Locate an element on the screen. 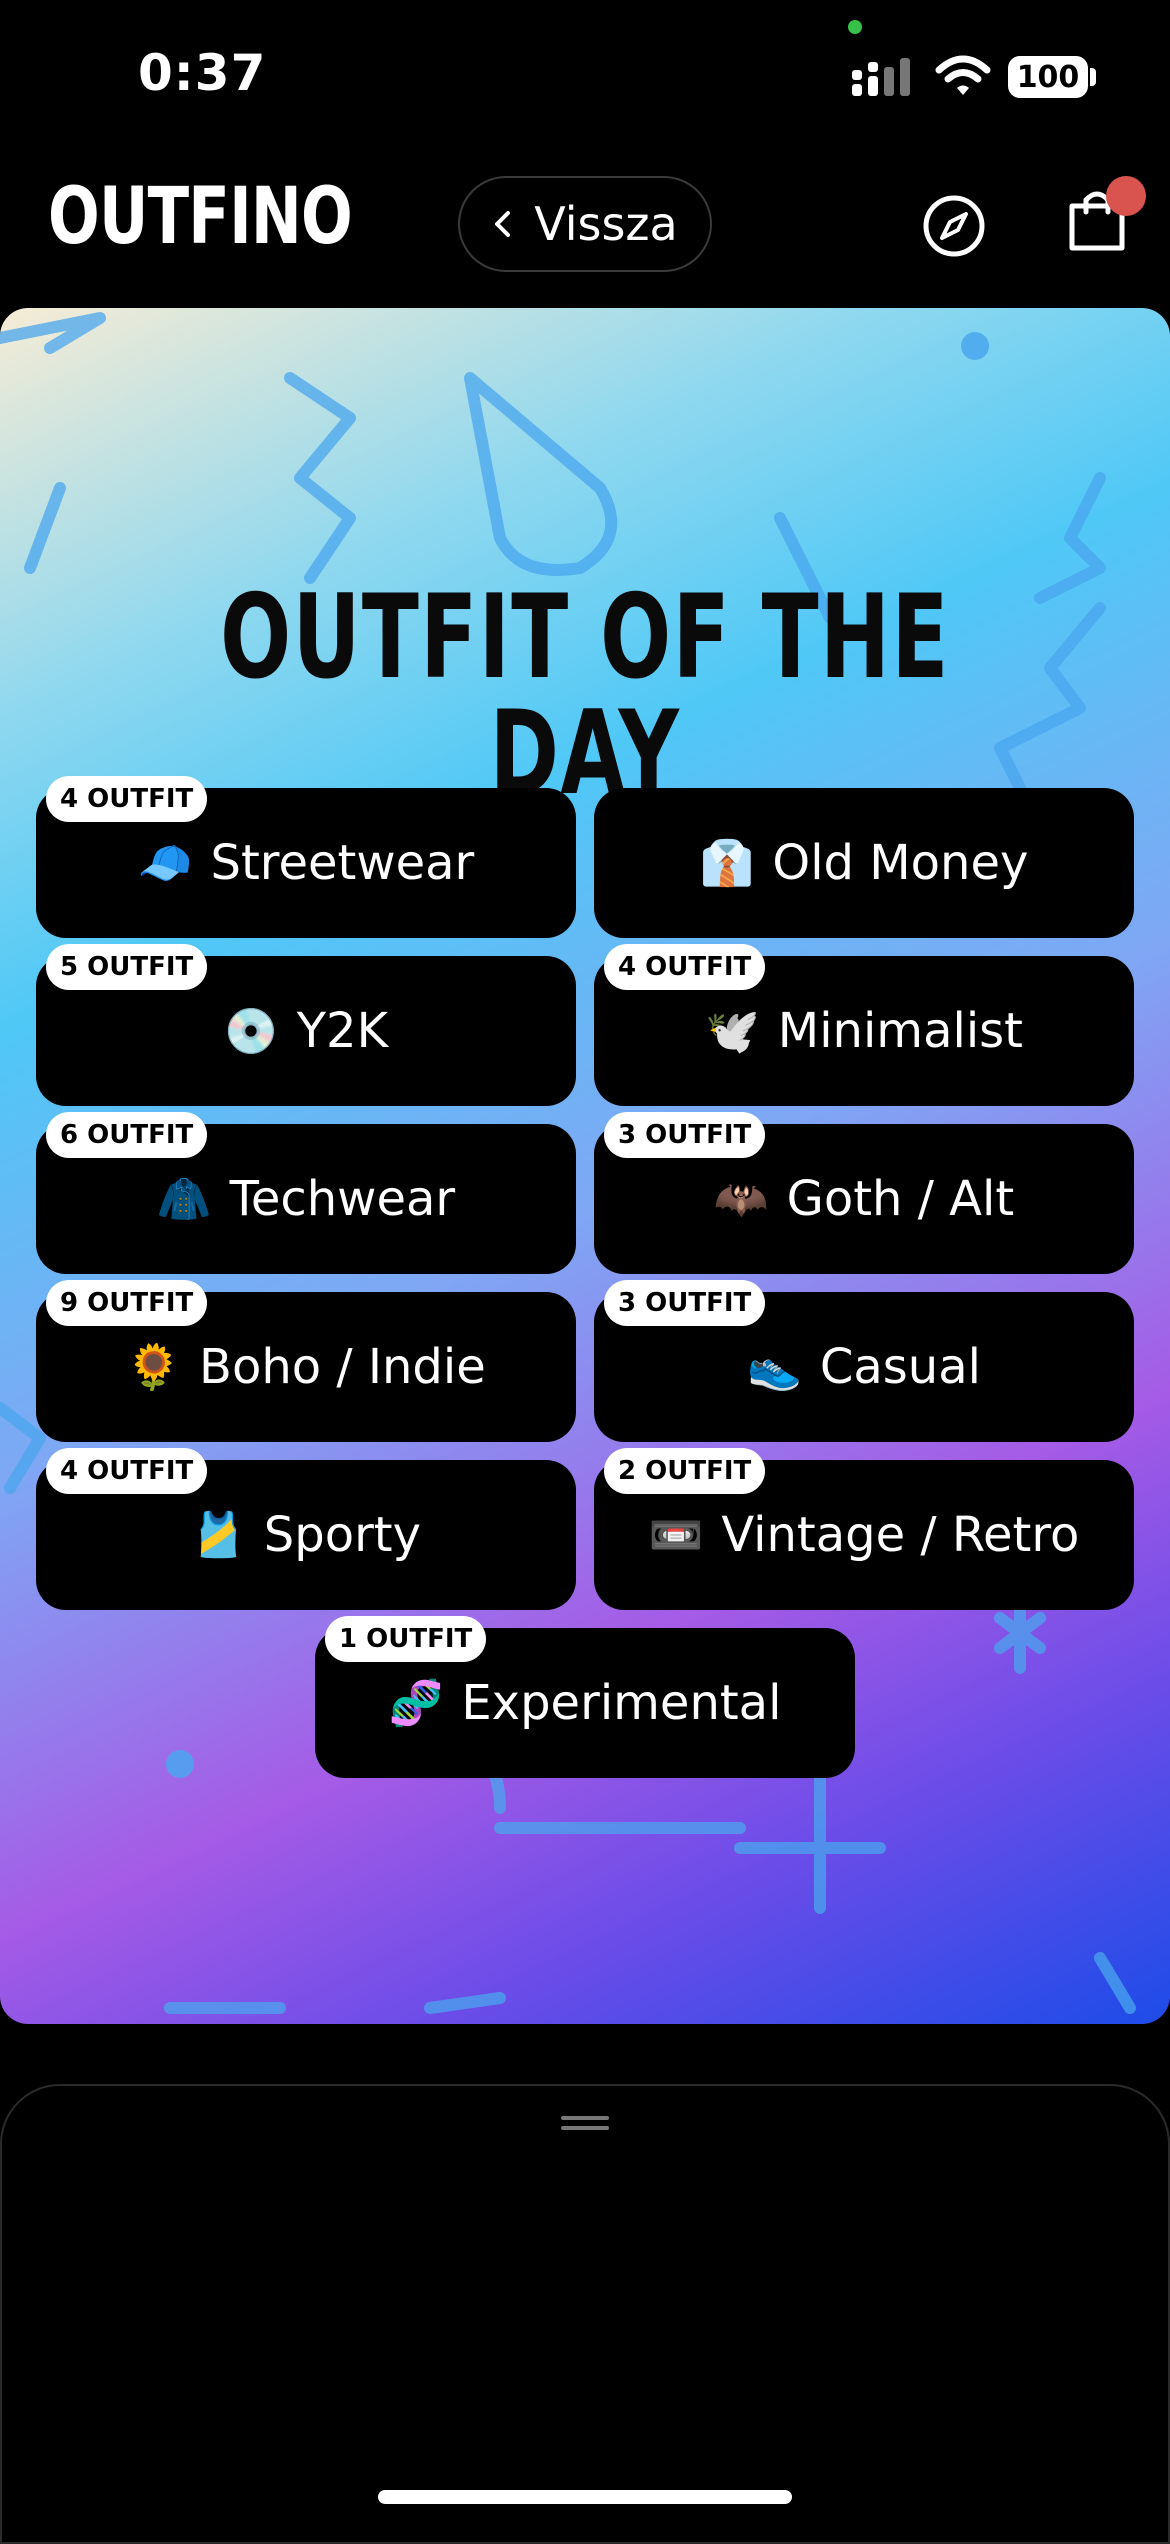 Image resolution: width=1170 pixels, height=2544 pixels. back-button-label: Vissza is located at coordinates (606, 224).